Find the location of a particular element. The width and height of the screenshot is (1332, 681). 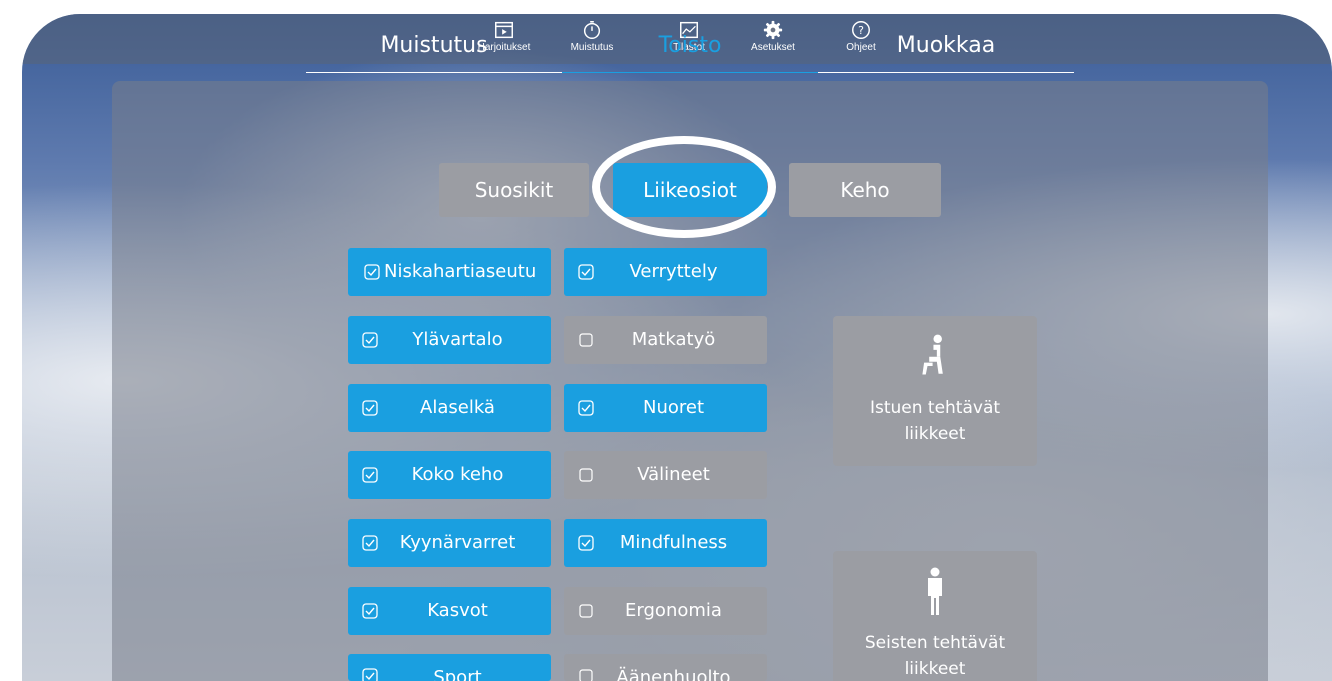

sitting-exercises-button: Istuen tehtävät liikkeet is located at coordinates (935, 391).